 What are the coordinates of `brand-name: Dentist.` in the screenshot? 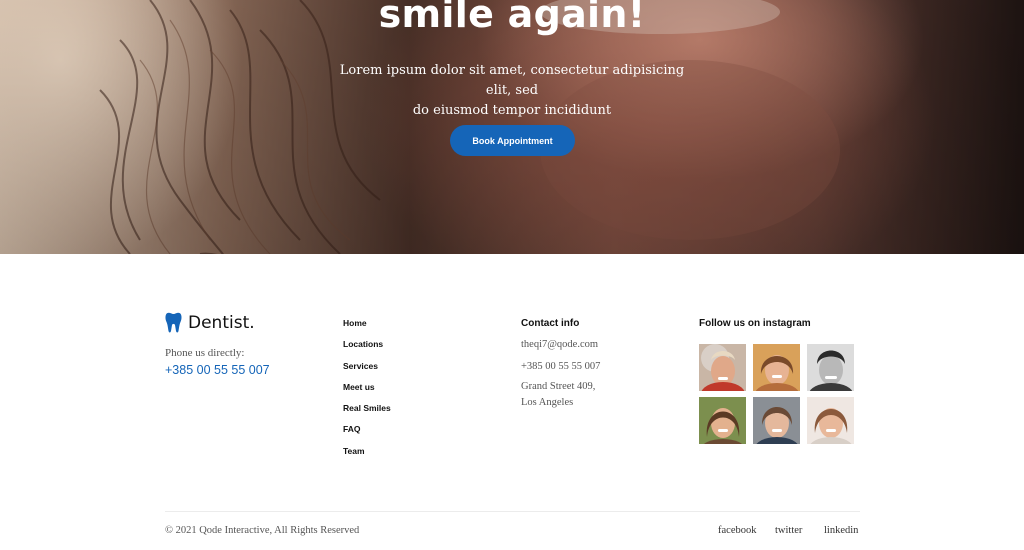 It's located at (221, 322).